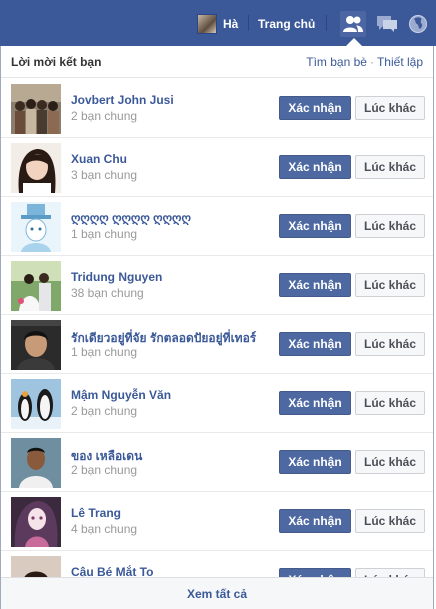 Image resolution: width=436 pixels, height=609 pixels. I want to click on requester-name: Jovbert John Jusi, so click(122, 100).